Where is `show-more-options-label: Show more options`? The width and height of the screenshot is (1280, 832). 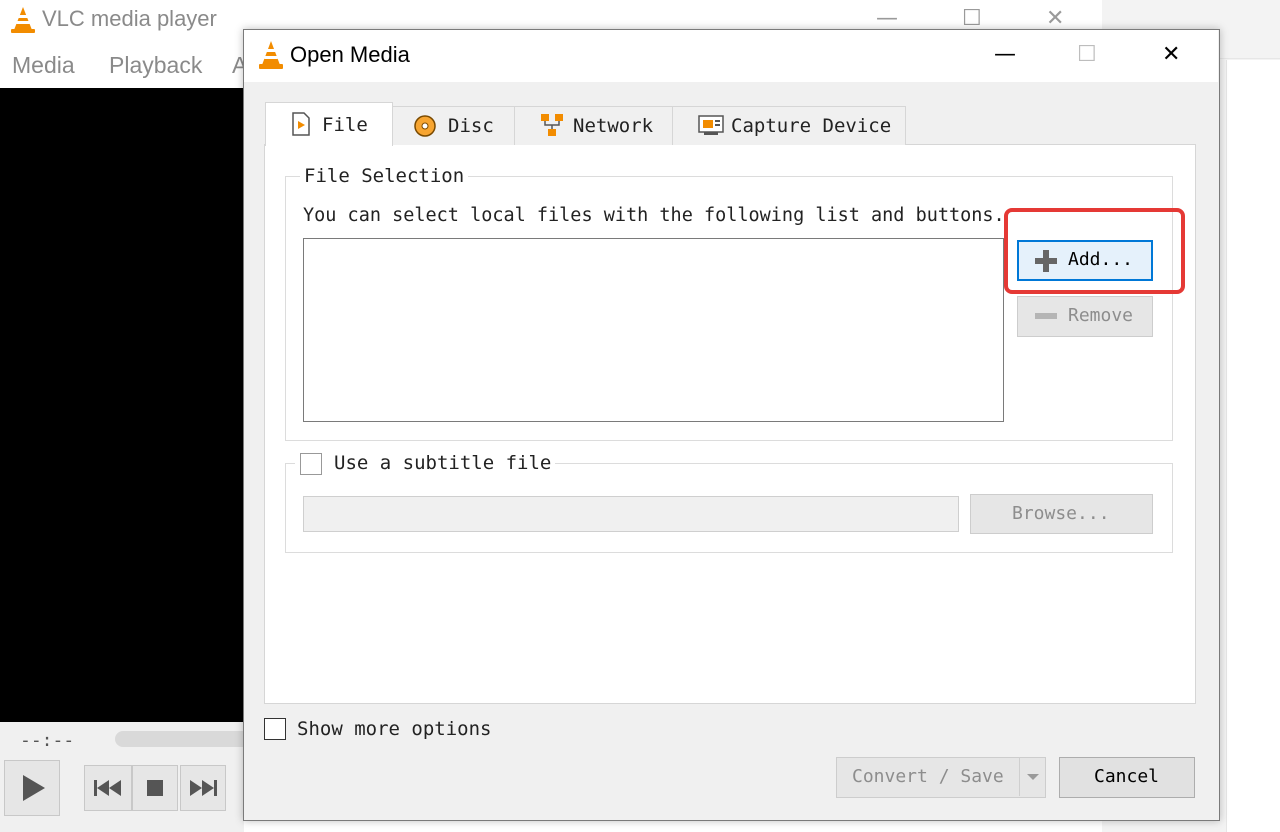
show-more-options-label: Show more options is located at coordinates (394, 729).